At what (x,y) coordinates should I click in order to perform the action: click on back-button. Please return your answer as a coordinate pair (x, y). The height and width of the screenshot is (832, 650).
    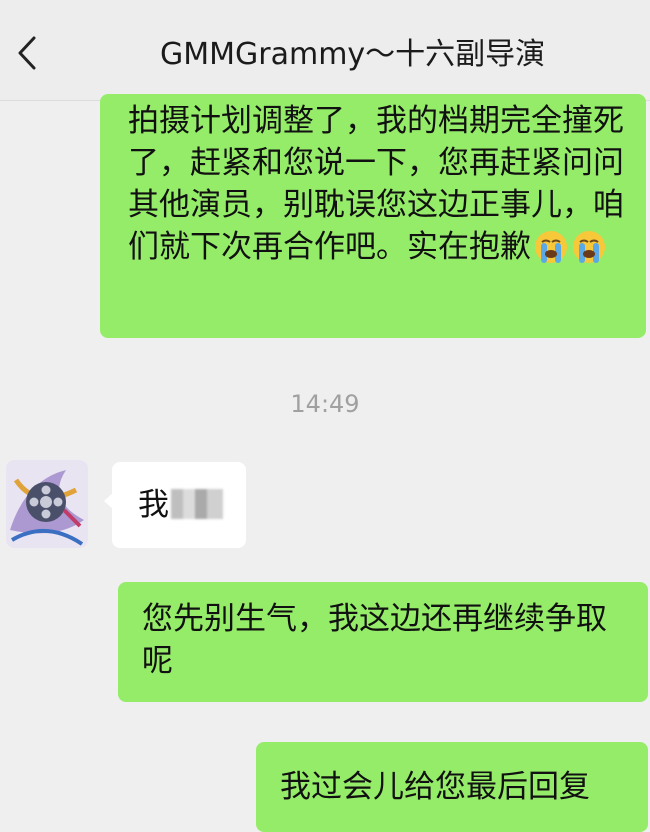
    Looking at the image, I should click on (30, 53).